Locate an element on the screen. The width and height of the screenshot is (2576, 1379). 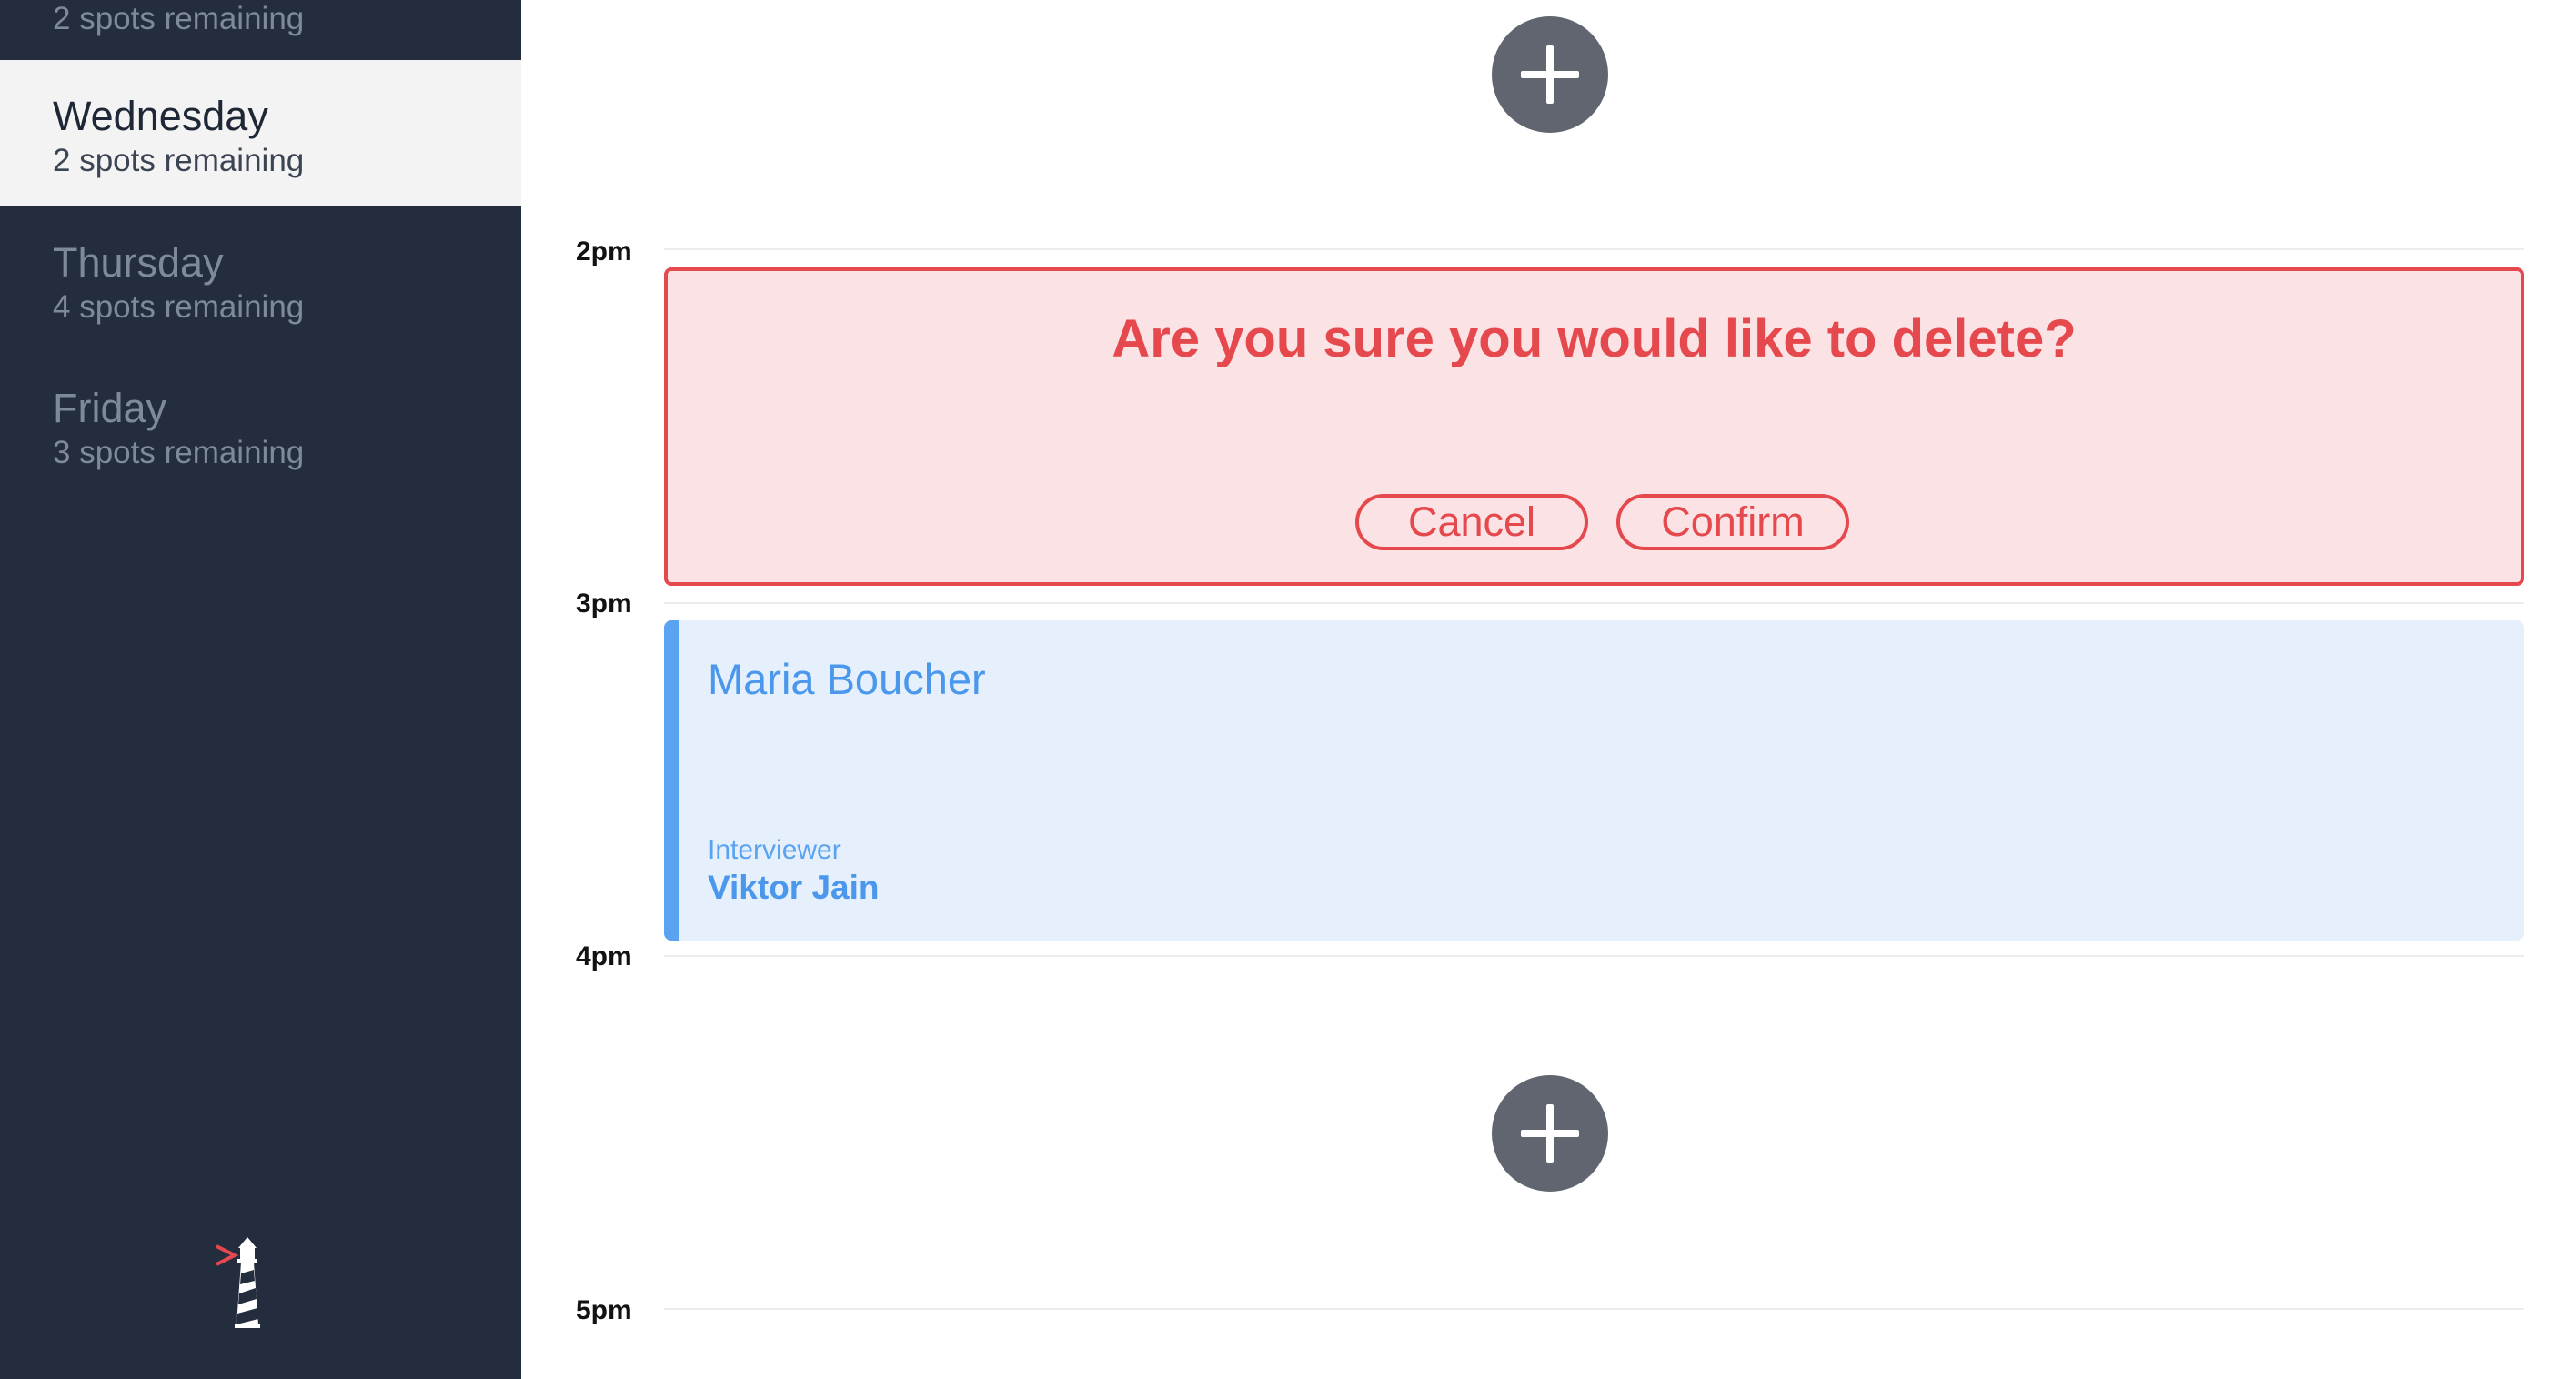
sidebar-day-friday: Friday 3 spots remaining is located at coordinates (260, 425).